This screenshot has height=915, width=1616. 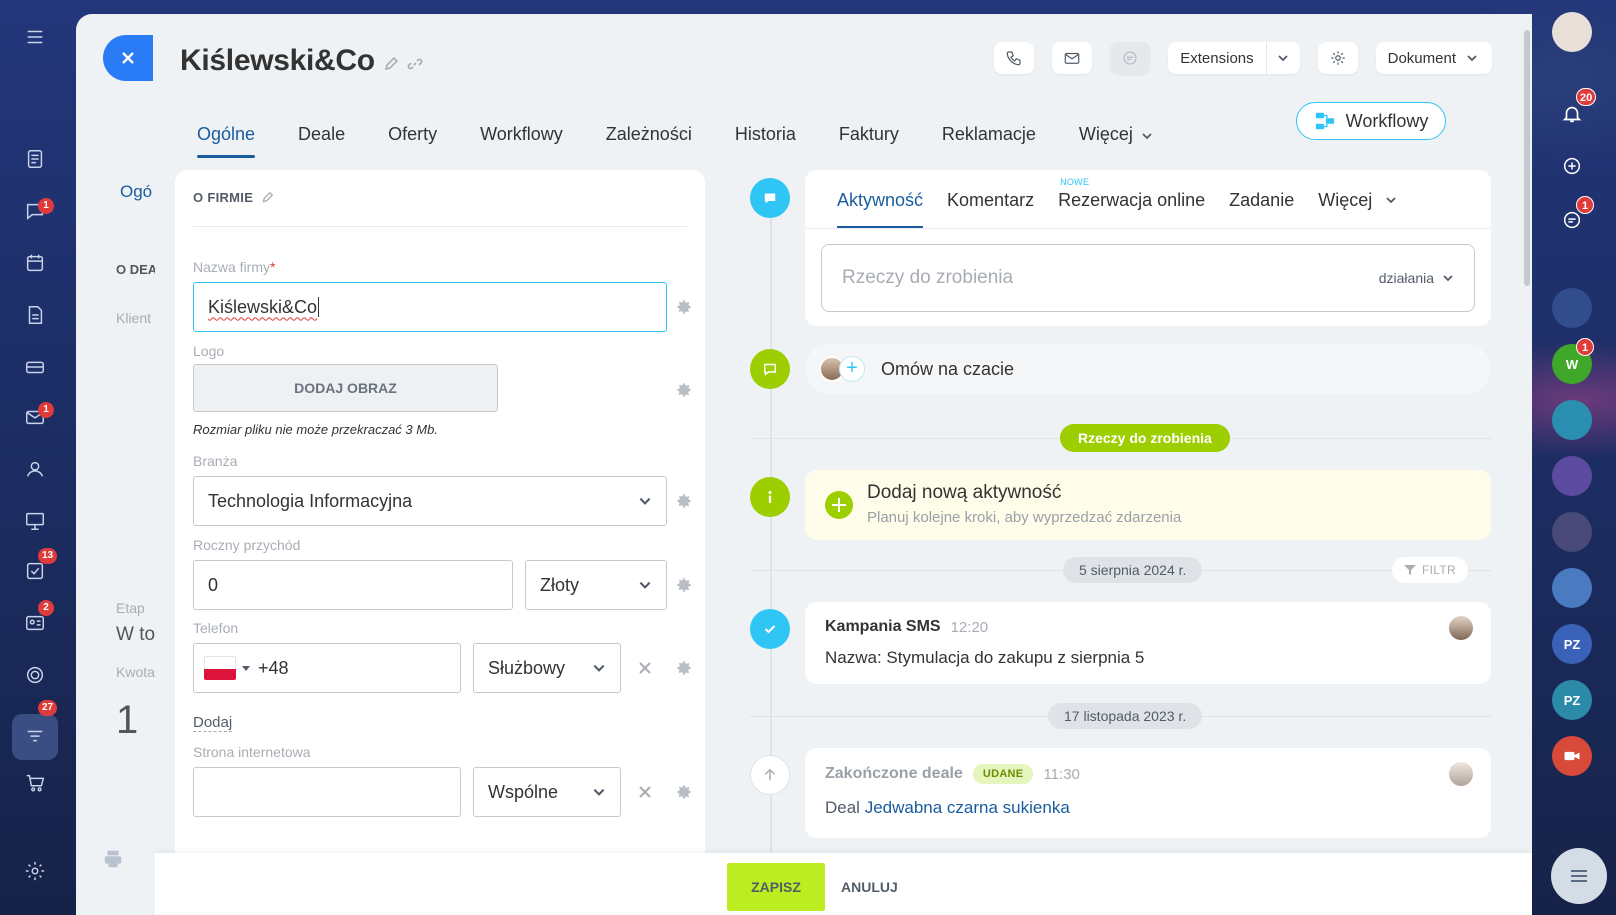 I want to click on activity-tab-more: Więcej, so click(x=1357, y=209).